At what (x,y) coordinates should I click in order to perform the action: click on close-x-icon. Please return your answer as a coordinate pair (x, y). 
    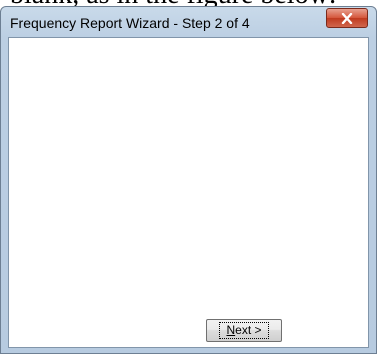
    Looking at the image, I should click on (347, 18).